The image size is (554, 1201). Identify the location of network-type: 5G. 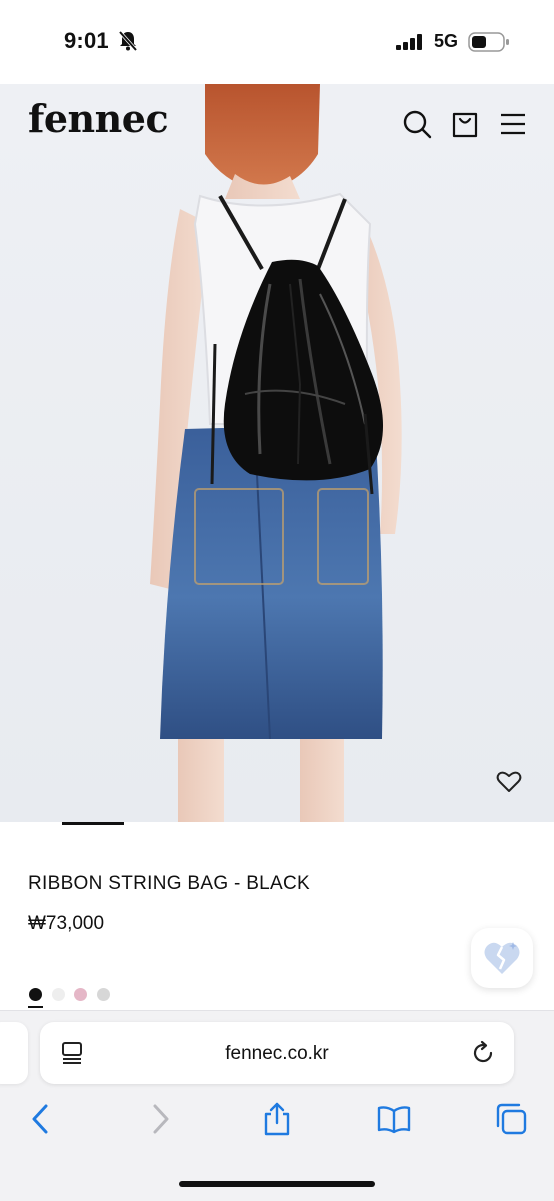
(446, 41).